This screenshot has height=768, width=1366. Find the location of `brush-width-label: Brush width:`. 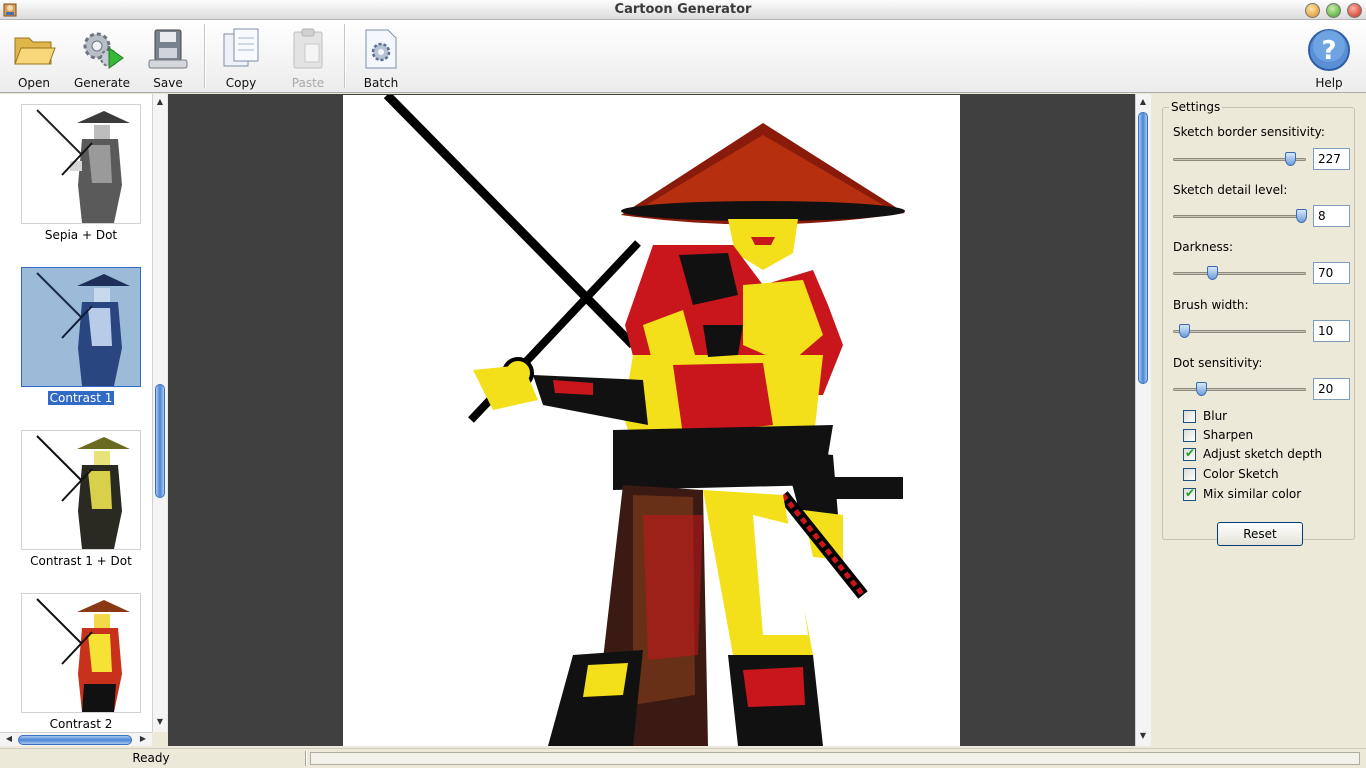

brush-width-label: Brush width: is located at coordinates (1211, 305).